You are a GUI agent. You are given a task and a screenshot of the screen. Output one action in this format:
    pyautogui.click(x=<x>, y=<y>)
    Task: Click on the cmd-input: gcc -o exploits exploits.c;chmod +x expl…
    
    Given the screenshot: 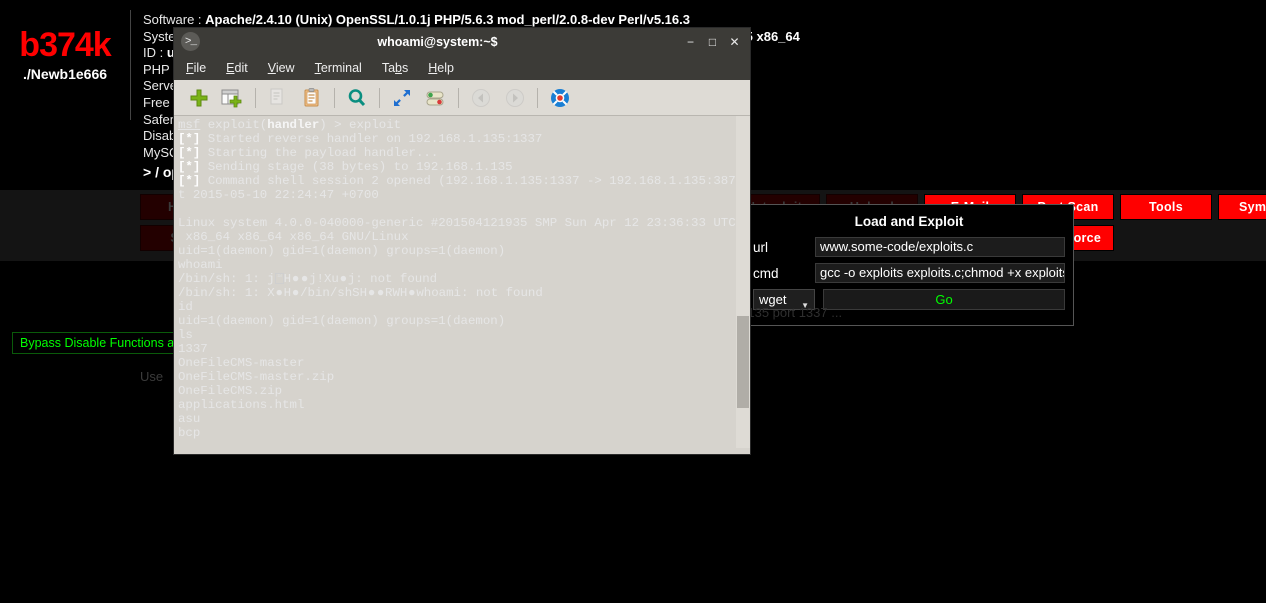 What is the action you would take?
    pyautogui.click(x=940, y=273)
    